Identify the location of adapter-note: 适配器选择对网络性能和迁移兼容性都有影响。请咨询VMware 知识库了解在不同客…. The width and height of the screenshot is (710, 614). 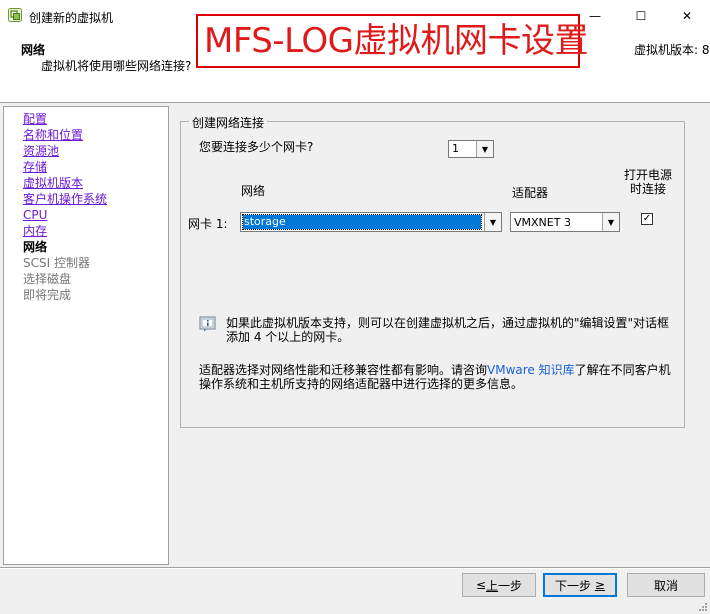
(439, 377).